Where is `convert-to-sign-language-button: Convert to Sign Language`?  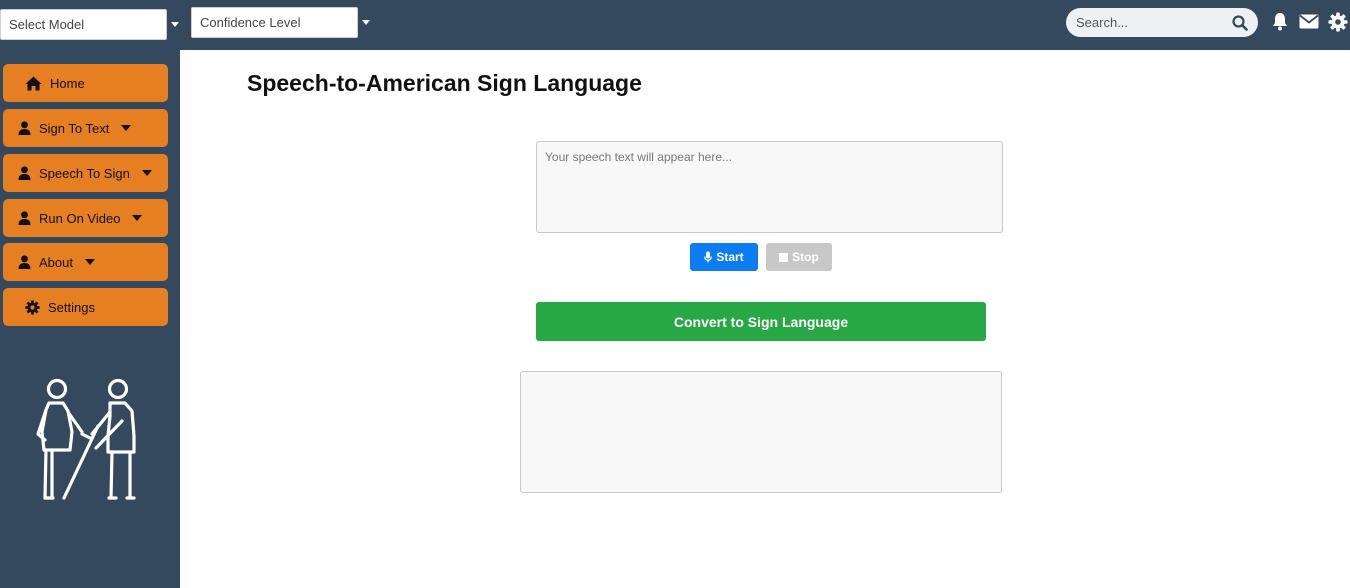
convert-to-sign-language-button: Convert to Sign Language is located at coordinates (761, 321).